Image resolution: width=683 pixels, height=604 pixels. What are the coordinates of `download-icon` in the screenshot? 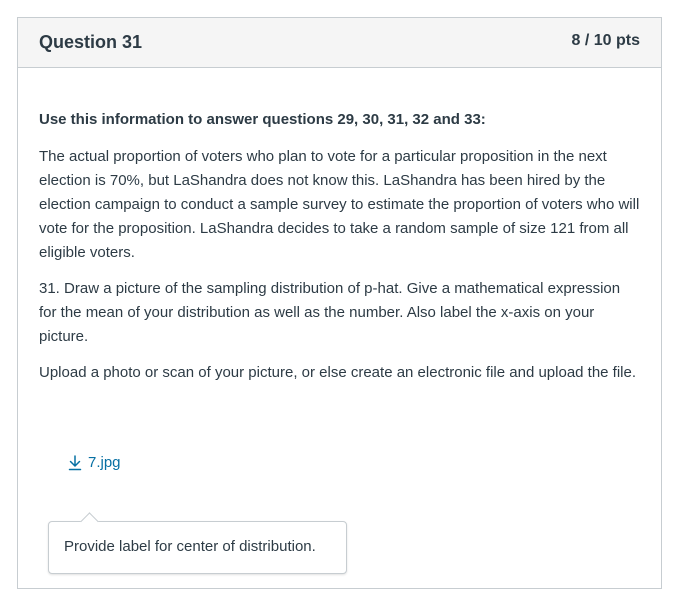 It's located at (75, 462).